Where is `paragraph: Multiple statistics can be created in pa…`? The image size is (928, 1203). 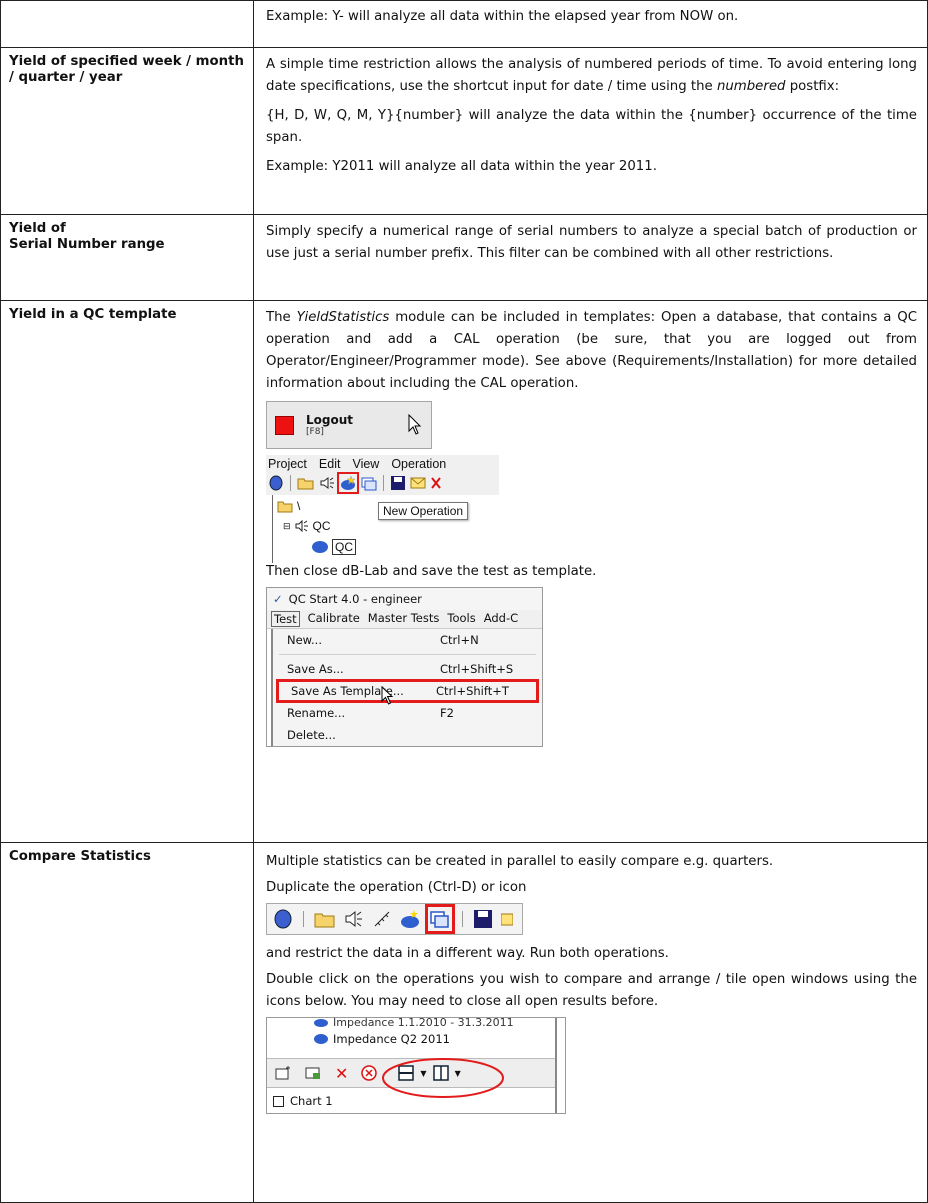
paragraph: Multiple statistics can be created in pa… is located at coordinates (520, 861).